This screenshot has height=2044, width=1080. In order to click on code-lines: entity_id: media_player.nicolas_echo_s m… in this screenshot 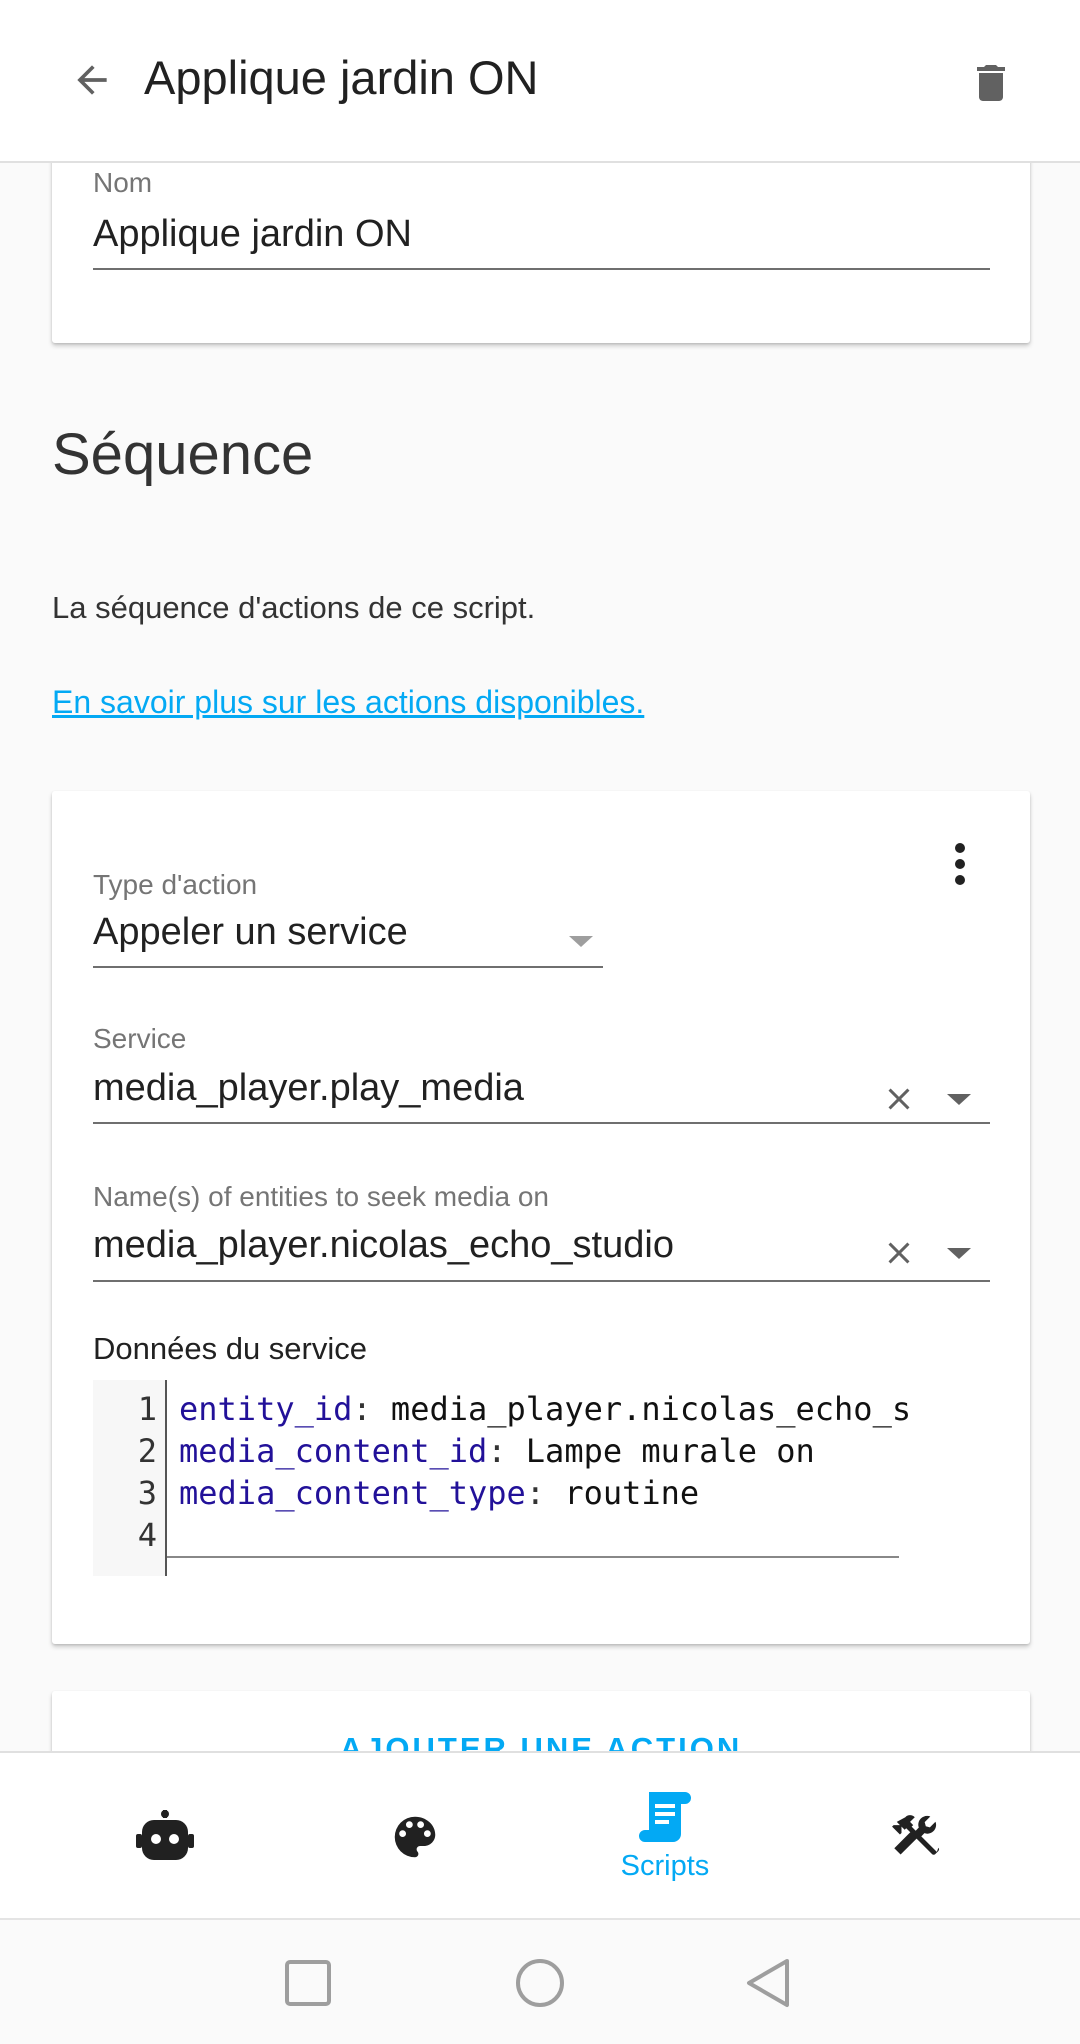, I will do `click(589, 1472)`.